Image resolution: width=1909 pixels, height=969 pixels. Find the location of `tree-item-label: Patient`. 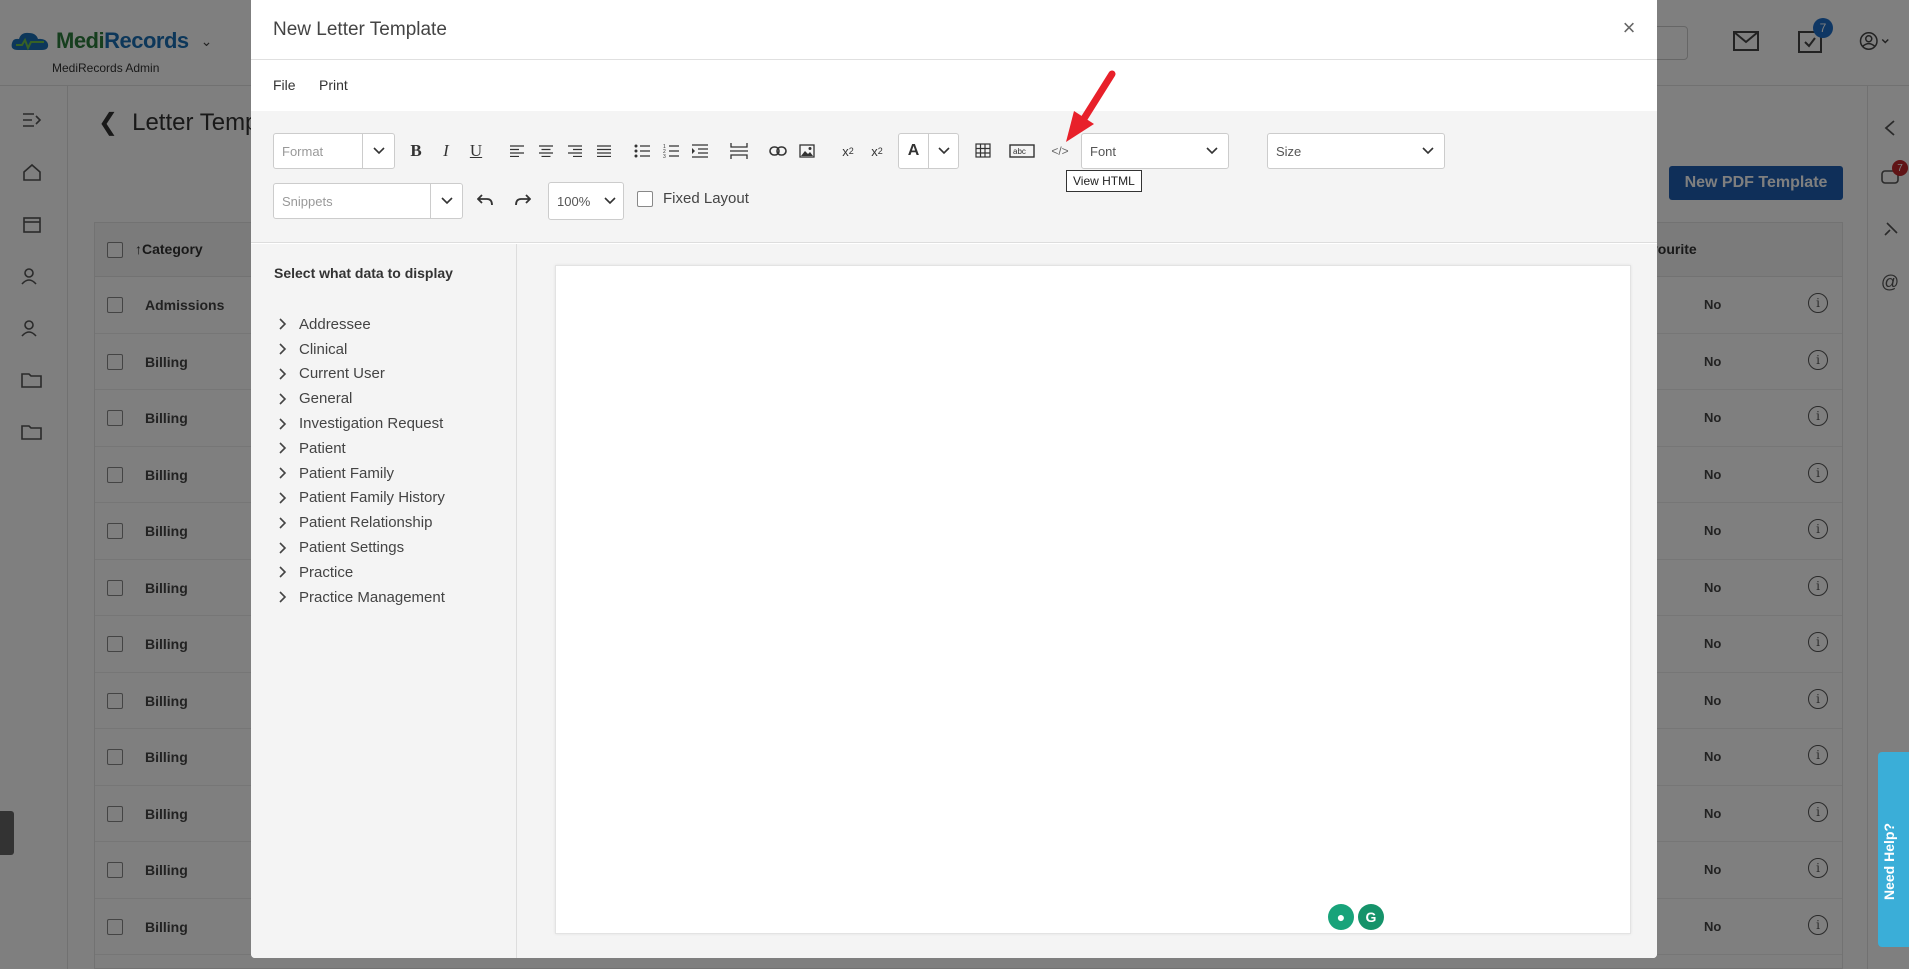

tree-item-label: Patient is located at coordinates (322, 448).